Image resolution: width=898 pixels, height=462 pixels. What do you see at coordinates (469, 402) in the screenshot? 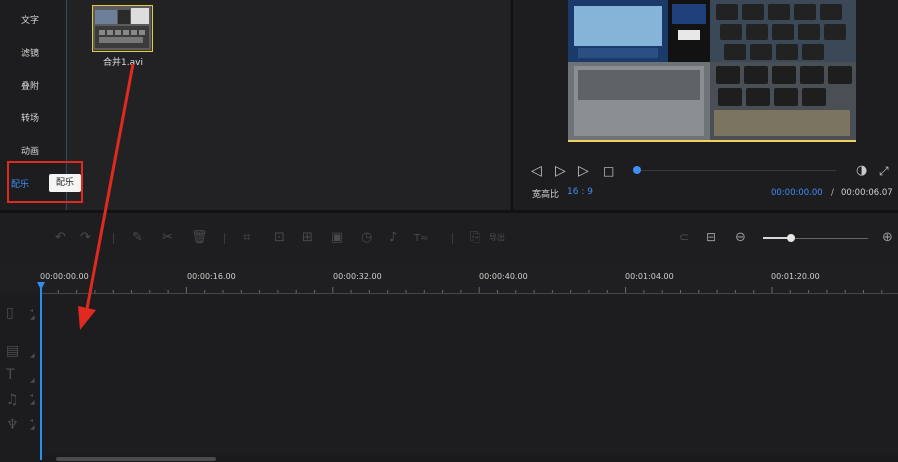
I see `music-track` at bounding box center [469, 402].